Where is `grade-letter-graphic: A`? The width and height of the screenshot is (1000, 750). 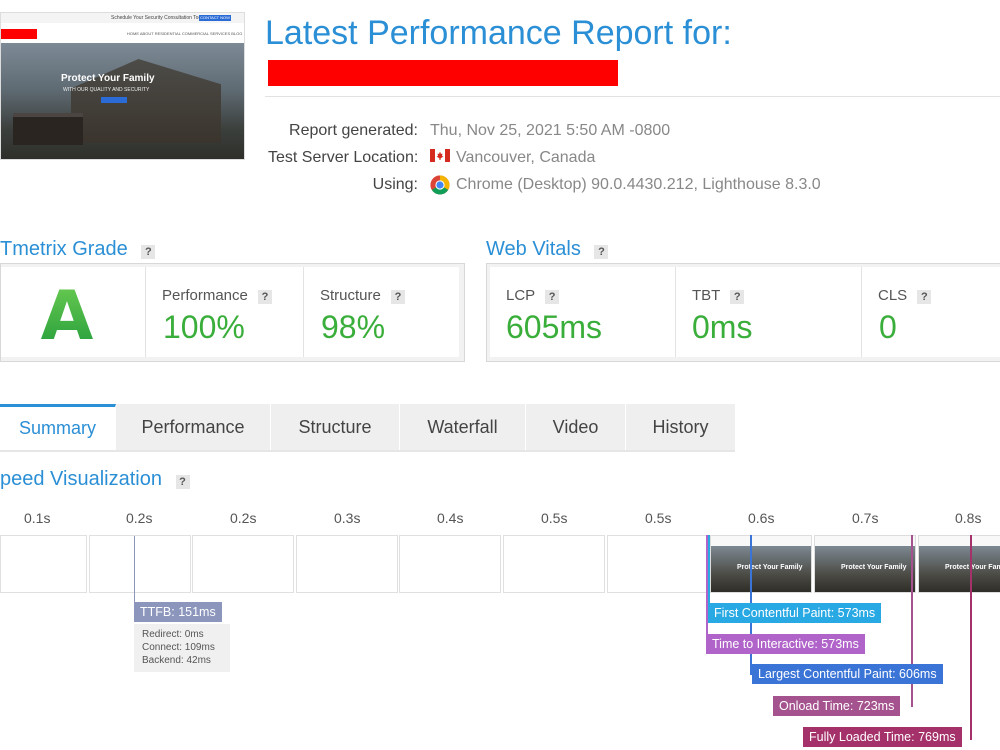 grade-letter-graphic: A is located at coordinates (67, 314).